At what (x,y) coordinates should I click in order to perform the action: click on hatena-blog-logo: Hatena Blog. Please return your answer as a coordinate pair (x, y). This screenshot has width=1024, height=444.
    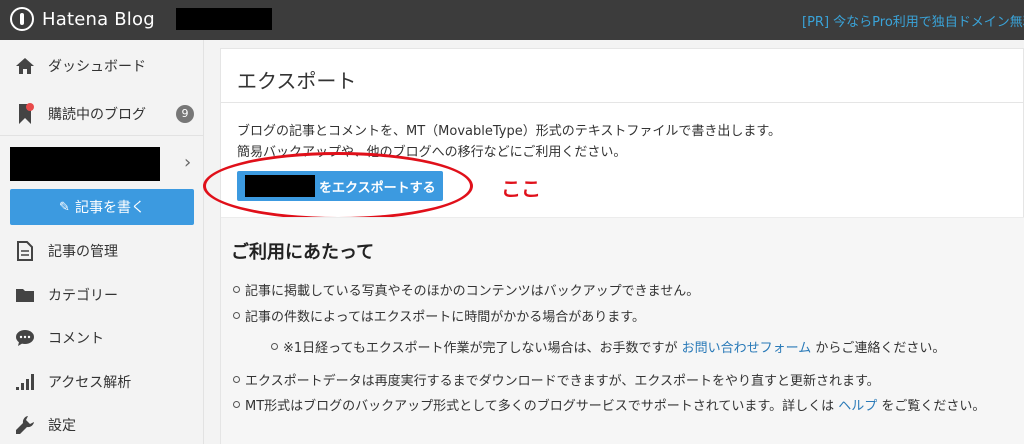
    Looking at the image, I should click on (82, 19).